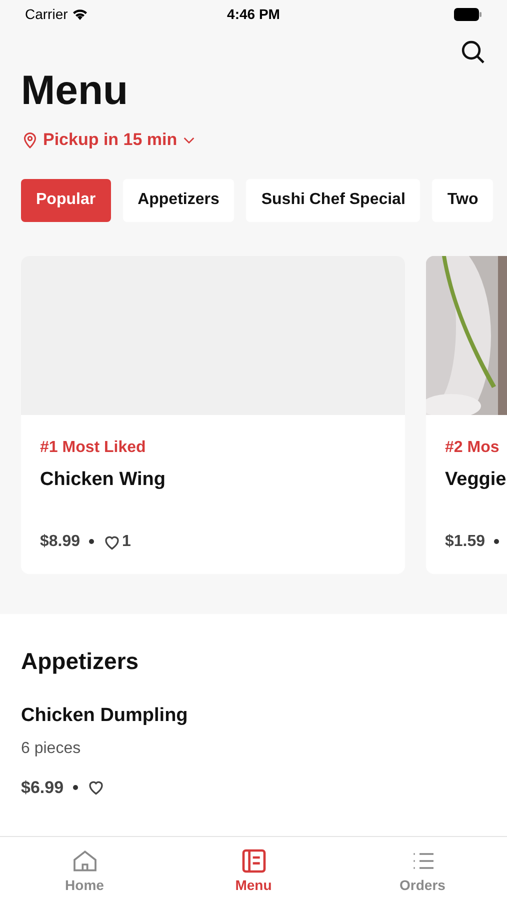 The height and width of the screenshot is (900, 507). What do you see at coordinates (472, 448) in the screenshot?
I see `rank-label: #2 Mos` at bounding box center [472, 448].